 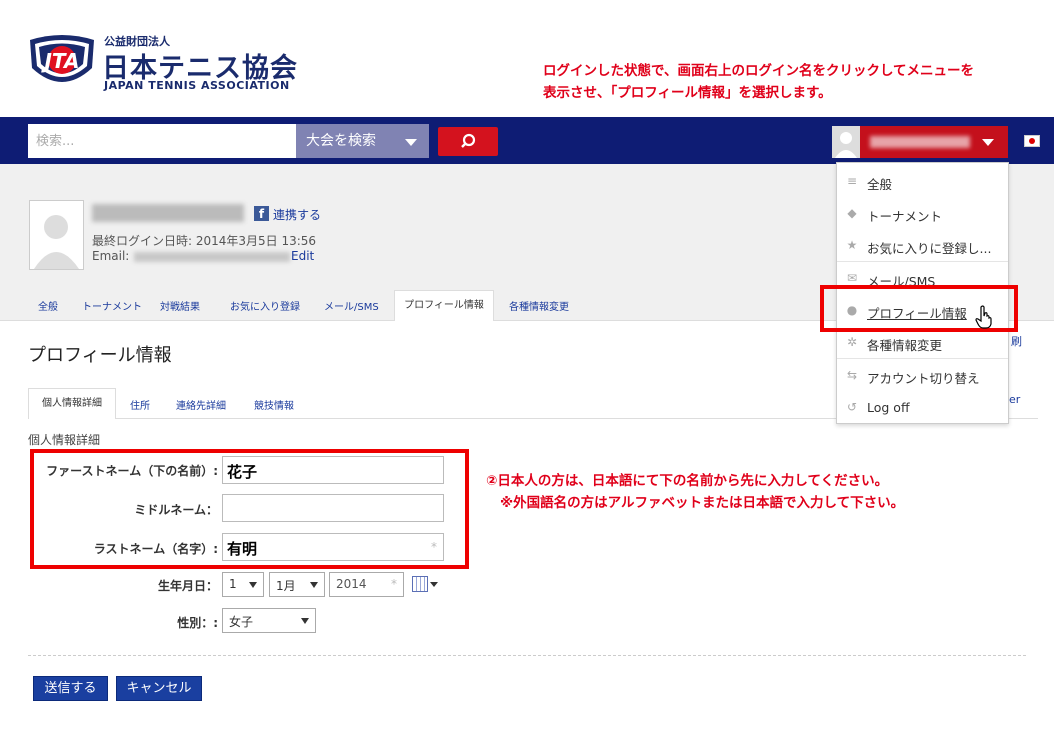 I want to click on gender-value: 女子, so click(x=241, y=622).